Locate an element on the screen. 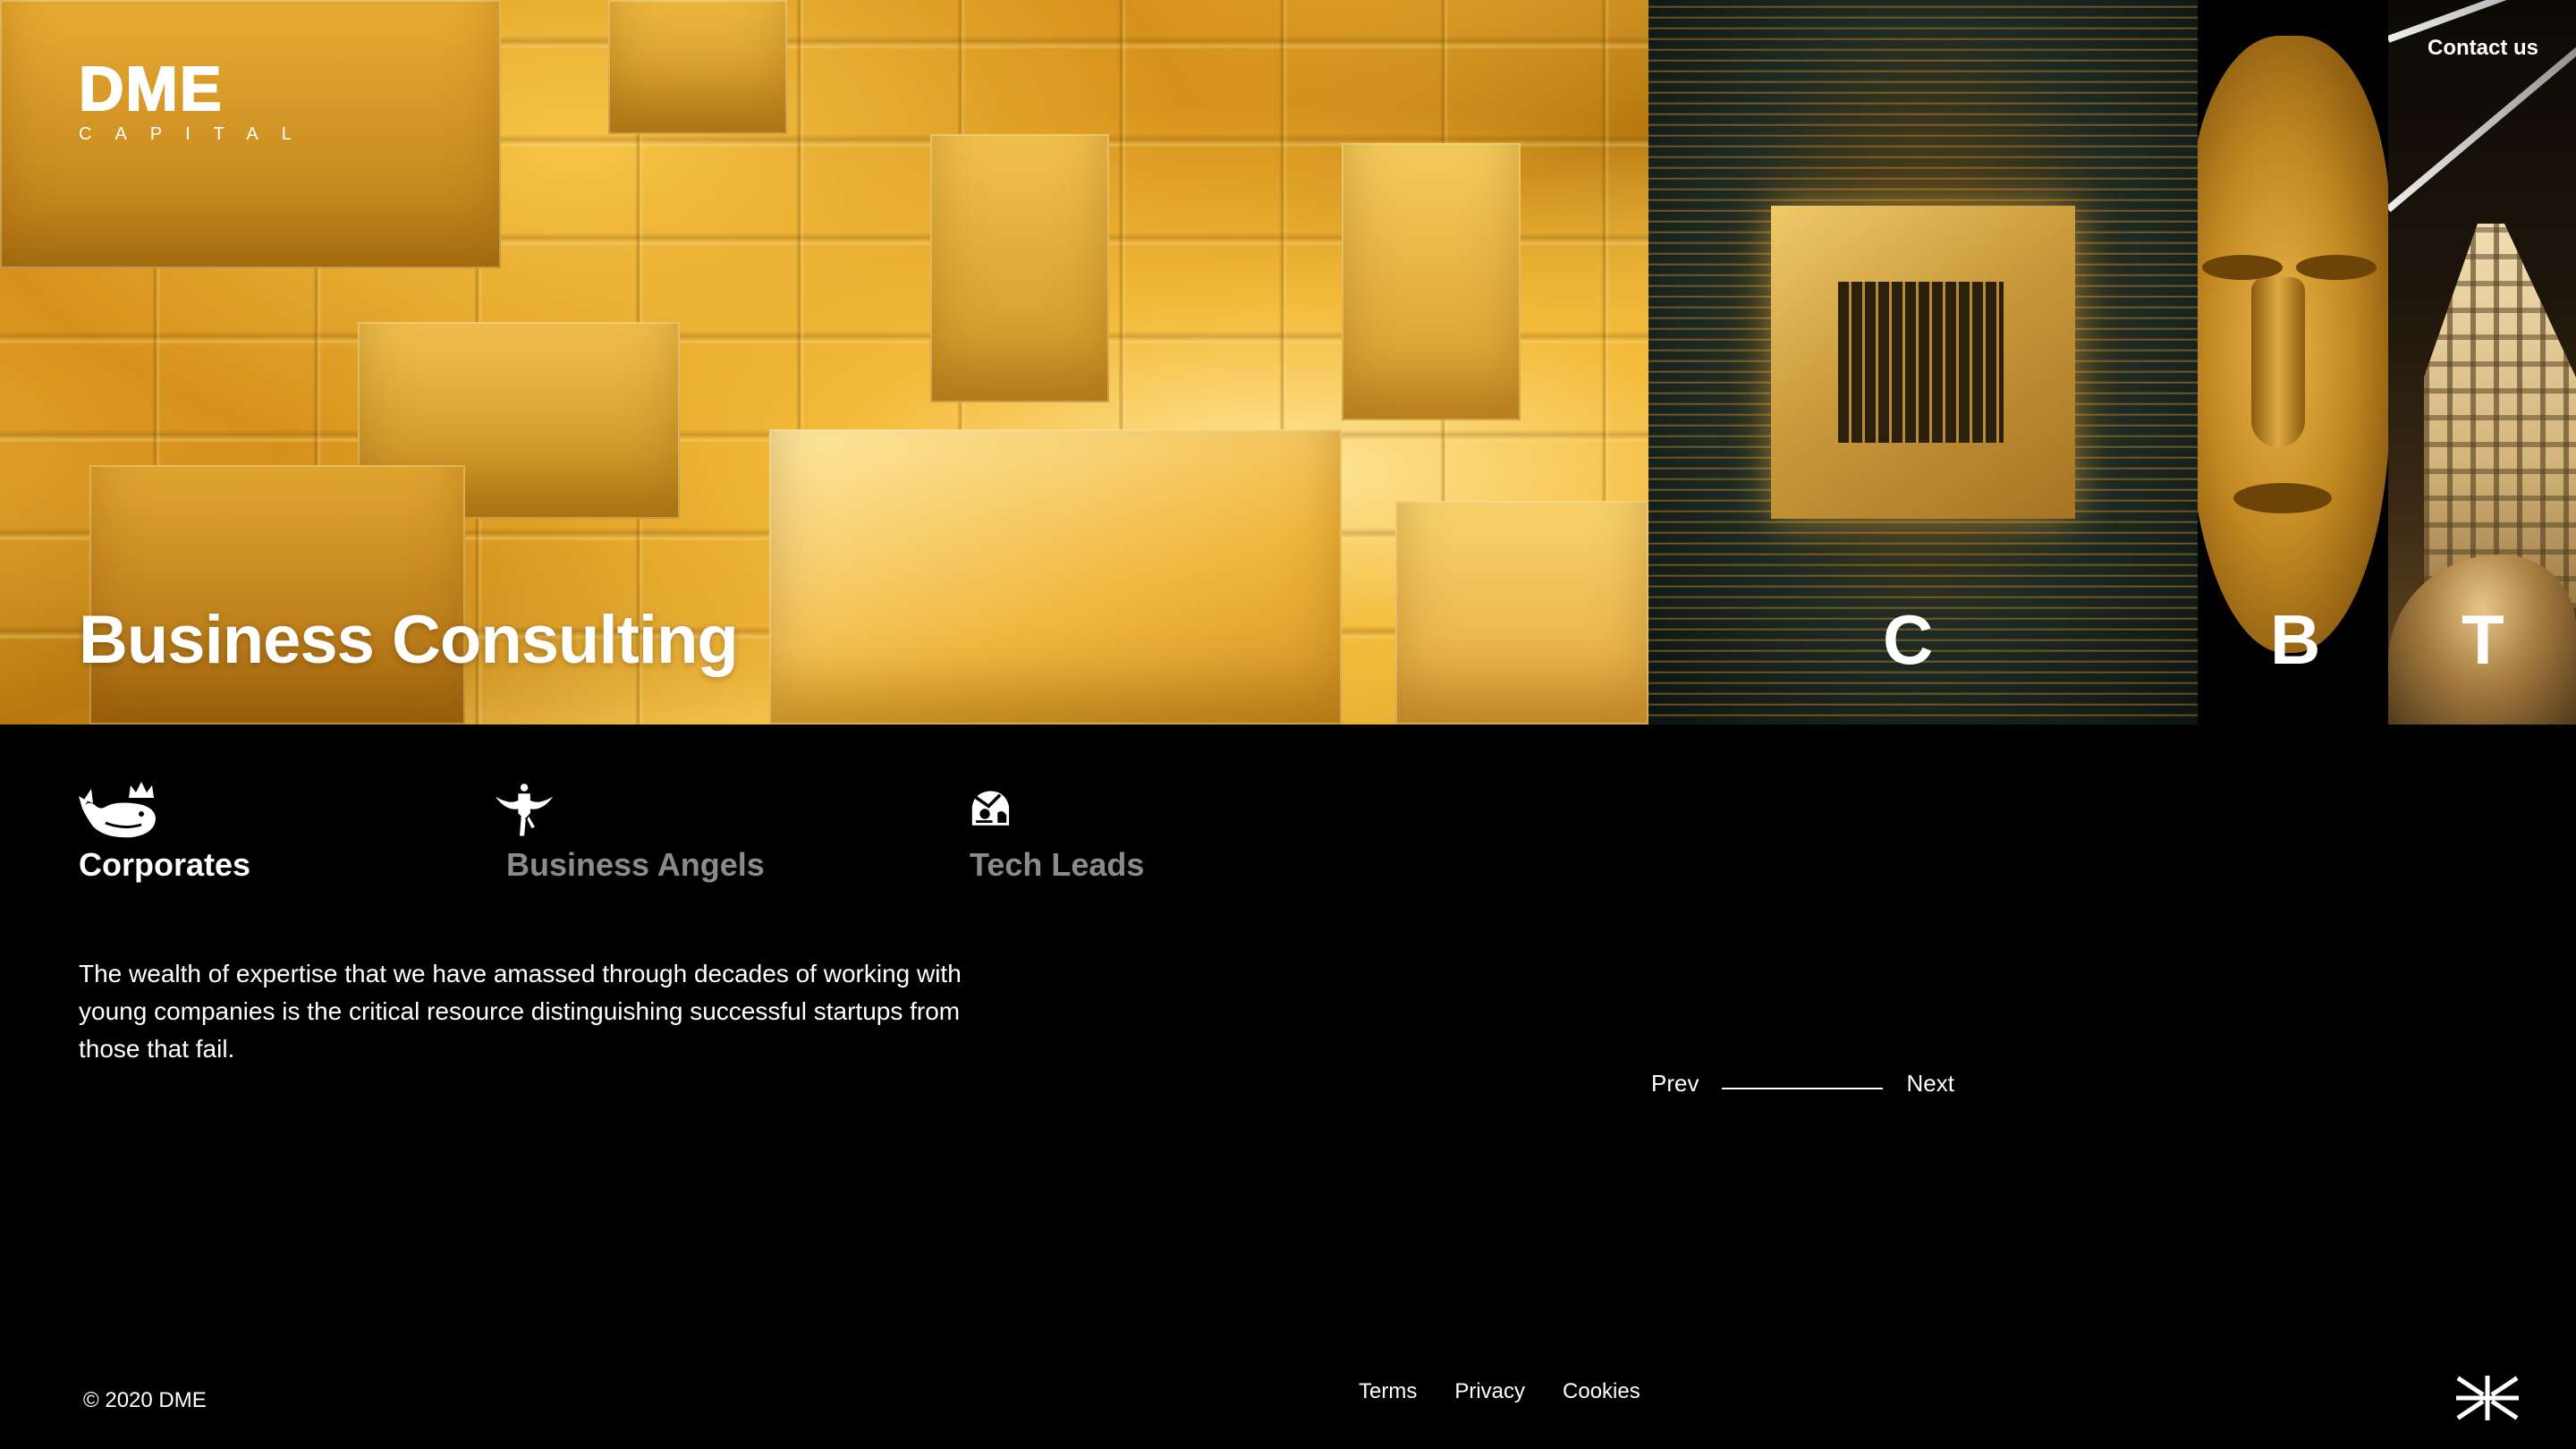 This screenshot has height=1449, width=2576. tab-label: Corporates is located at coordinates (165, 864).